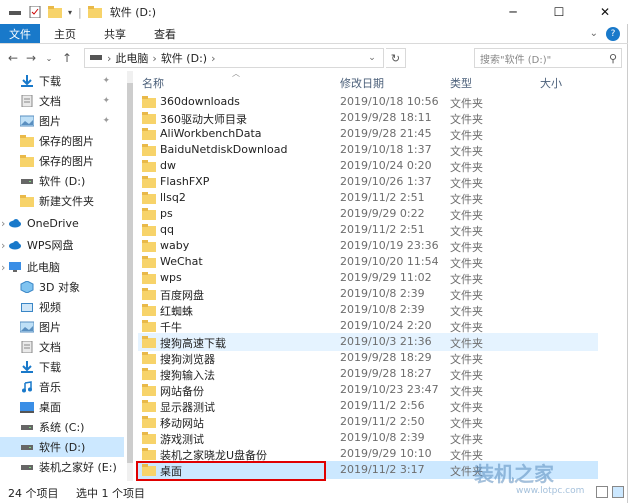 This screenshot has width=640, height=503. I want to click on file-date: 2019/10/8 2:39, so click(382, 309).